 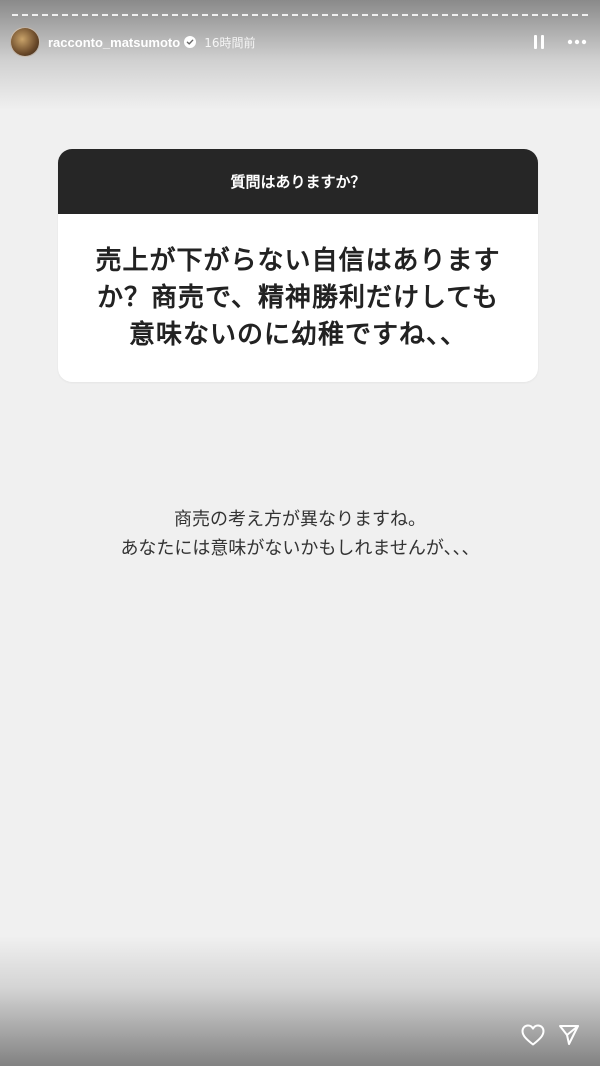 I want to click on username: racconto_matsumoto, so click(x=114, y=42).